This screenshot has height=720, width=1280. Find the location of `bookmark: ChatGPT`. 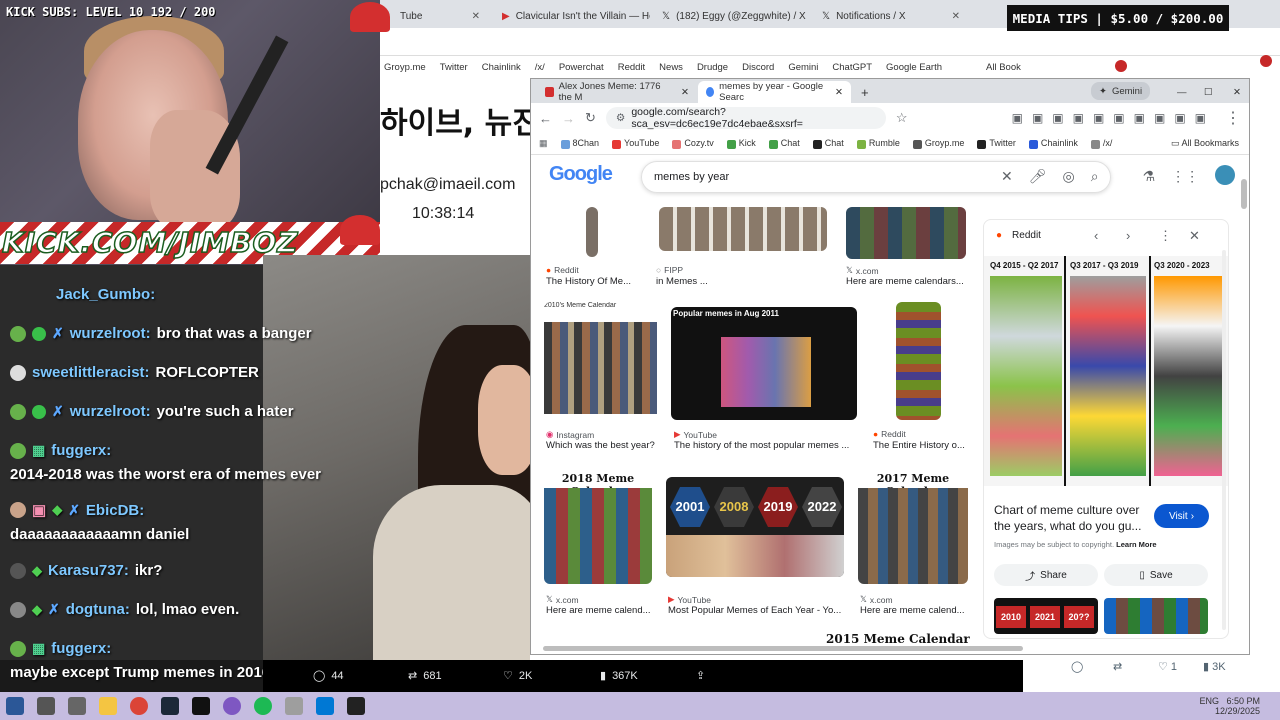

bookmark: ChatGPT is located at coordinates (852, 67).